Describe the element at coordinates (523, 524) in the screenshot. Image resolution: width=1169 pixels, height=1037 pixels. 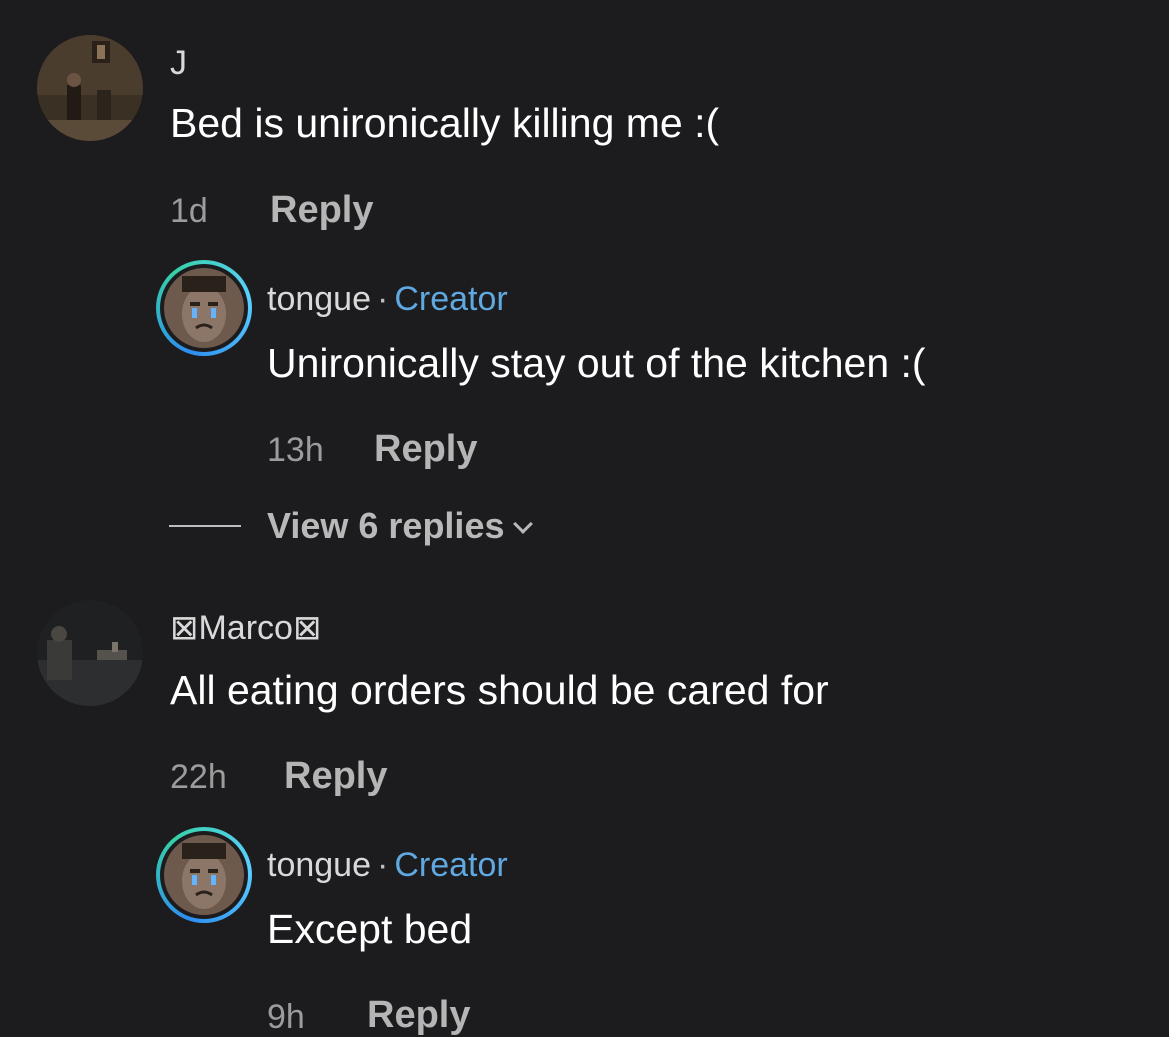
I see `chevron-down-icon` at that location.